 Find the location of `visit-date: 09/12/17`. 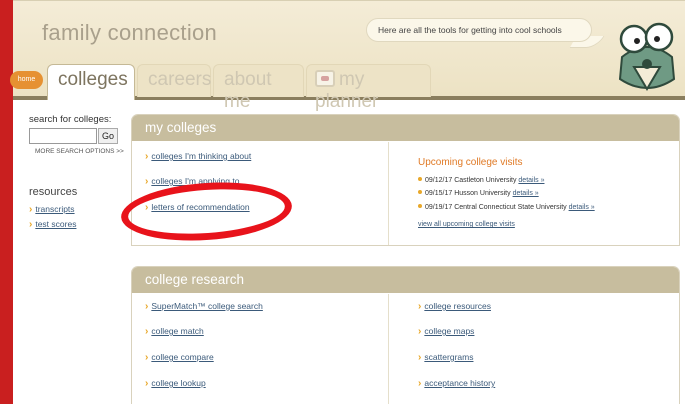

visit-date: 09/12/17 is located at coordinates (439, 180).